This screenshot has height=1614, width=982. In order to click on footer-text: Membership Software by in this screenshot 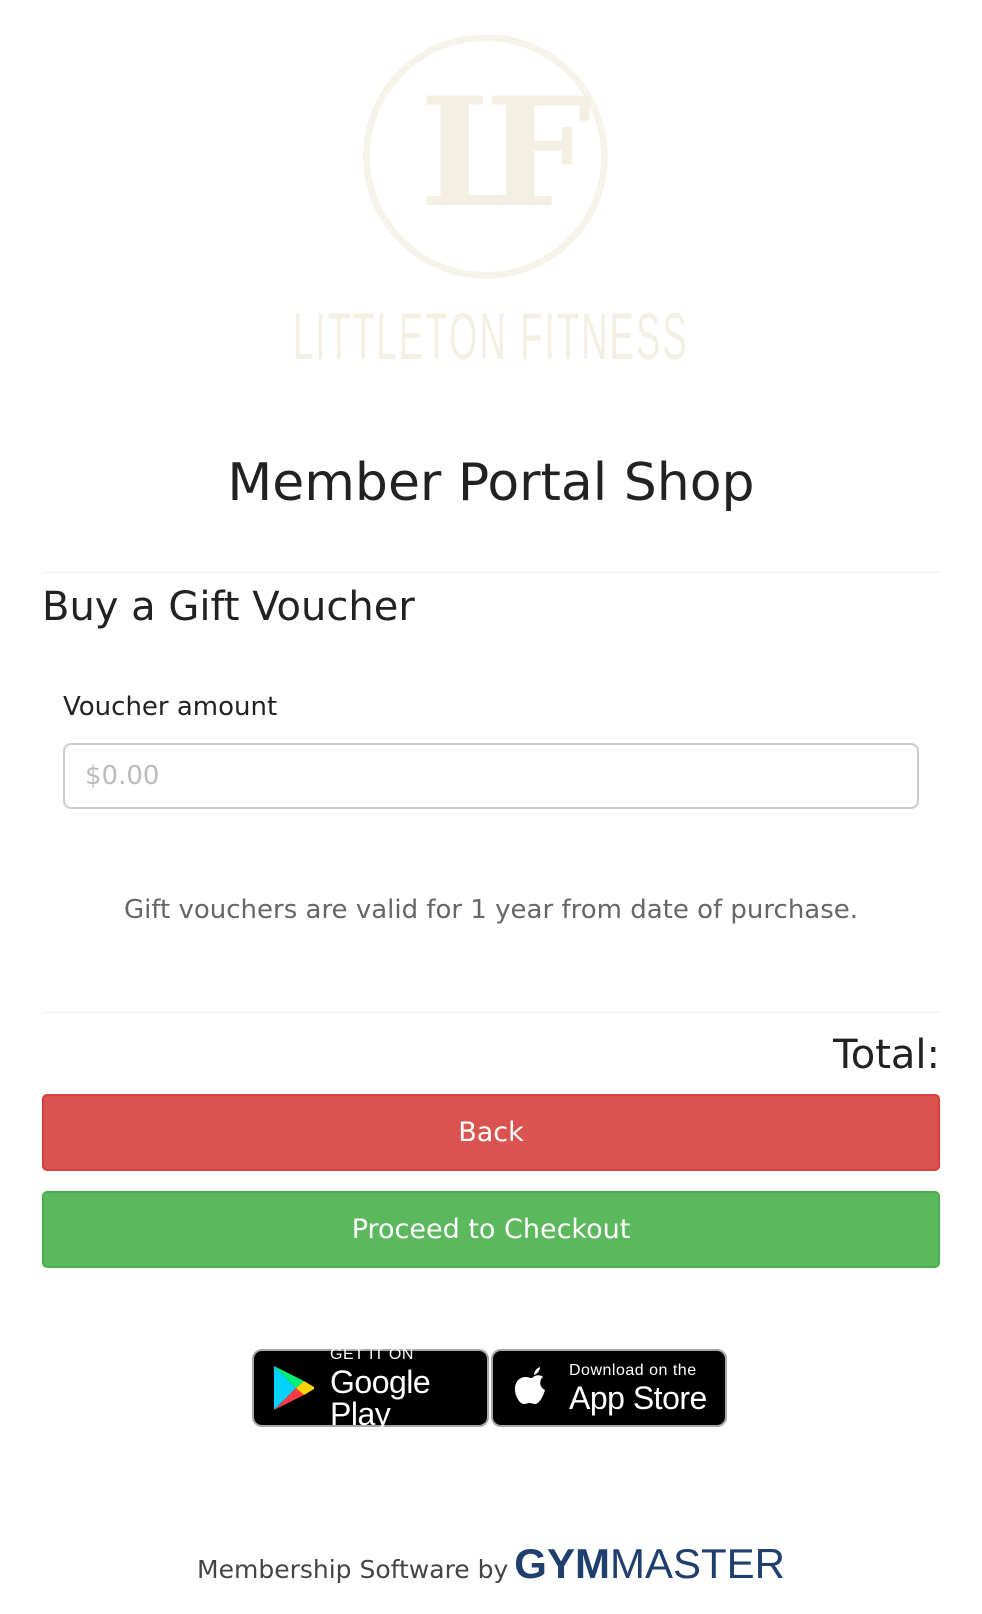, I will do `click(353, 1569)`.